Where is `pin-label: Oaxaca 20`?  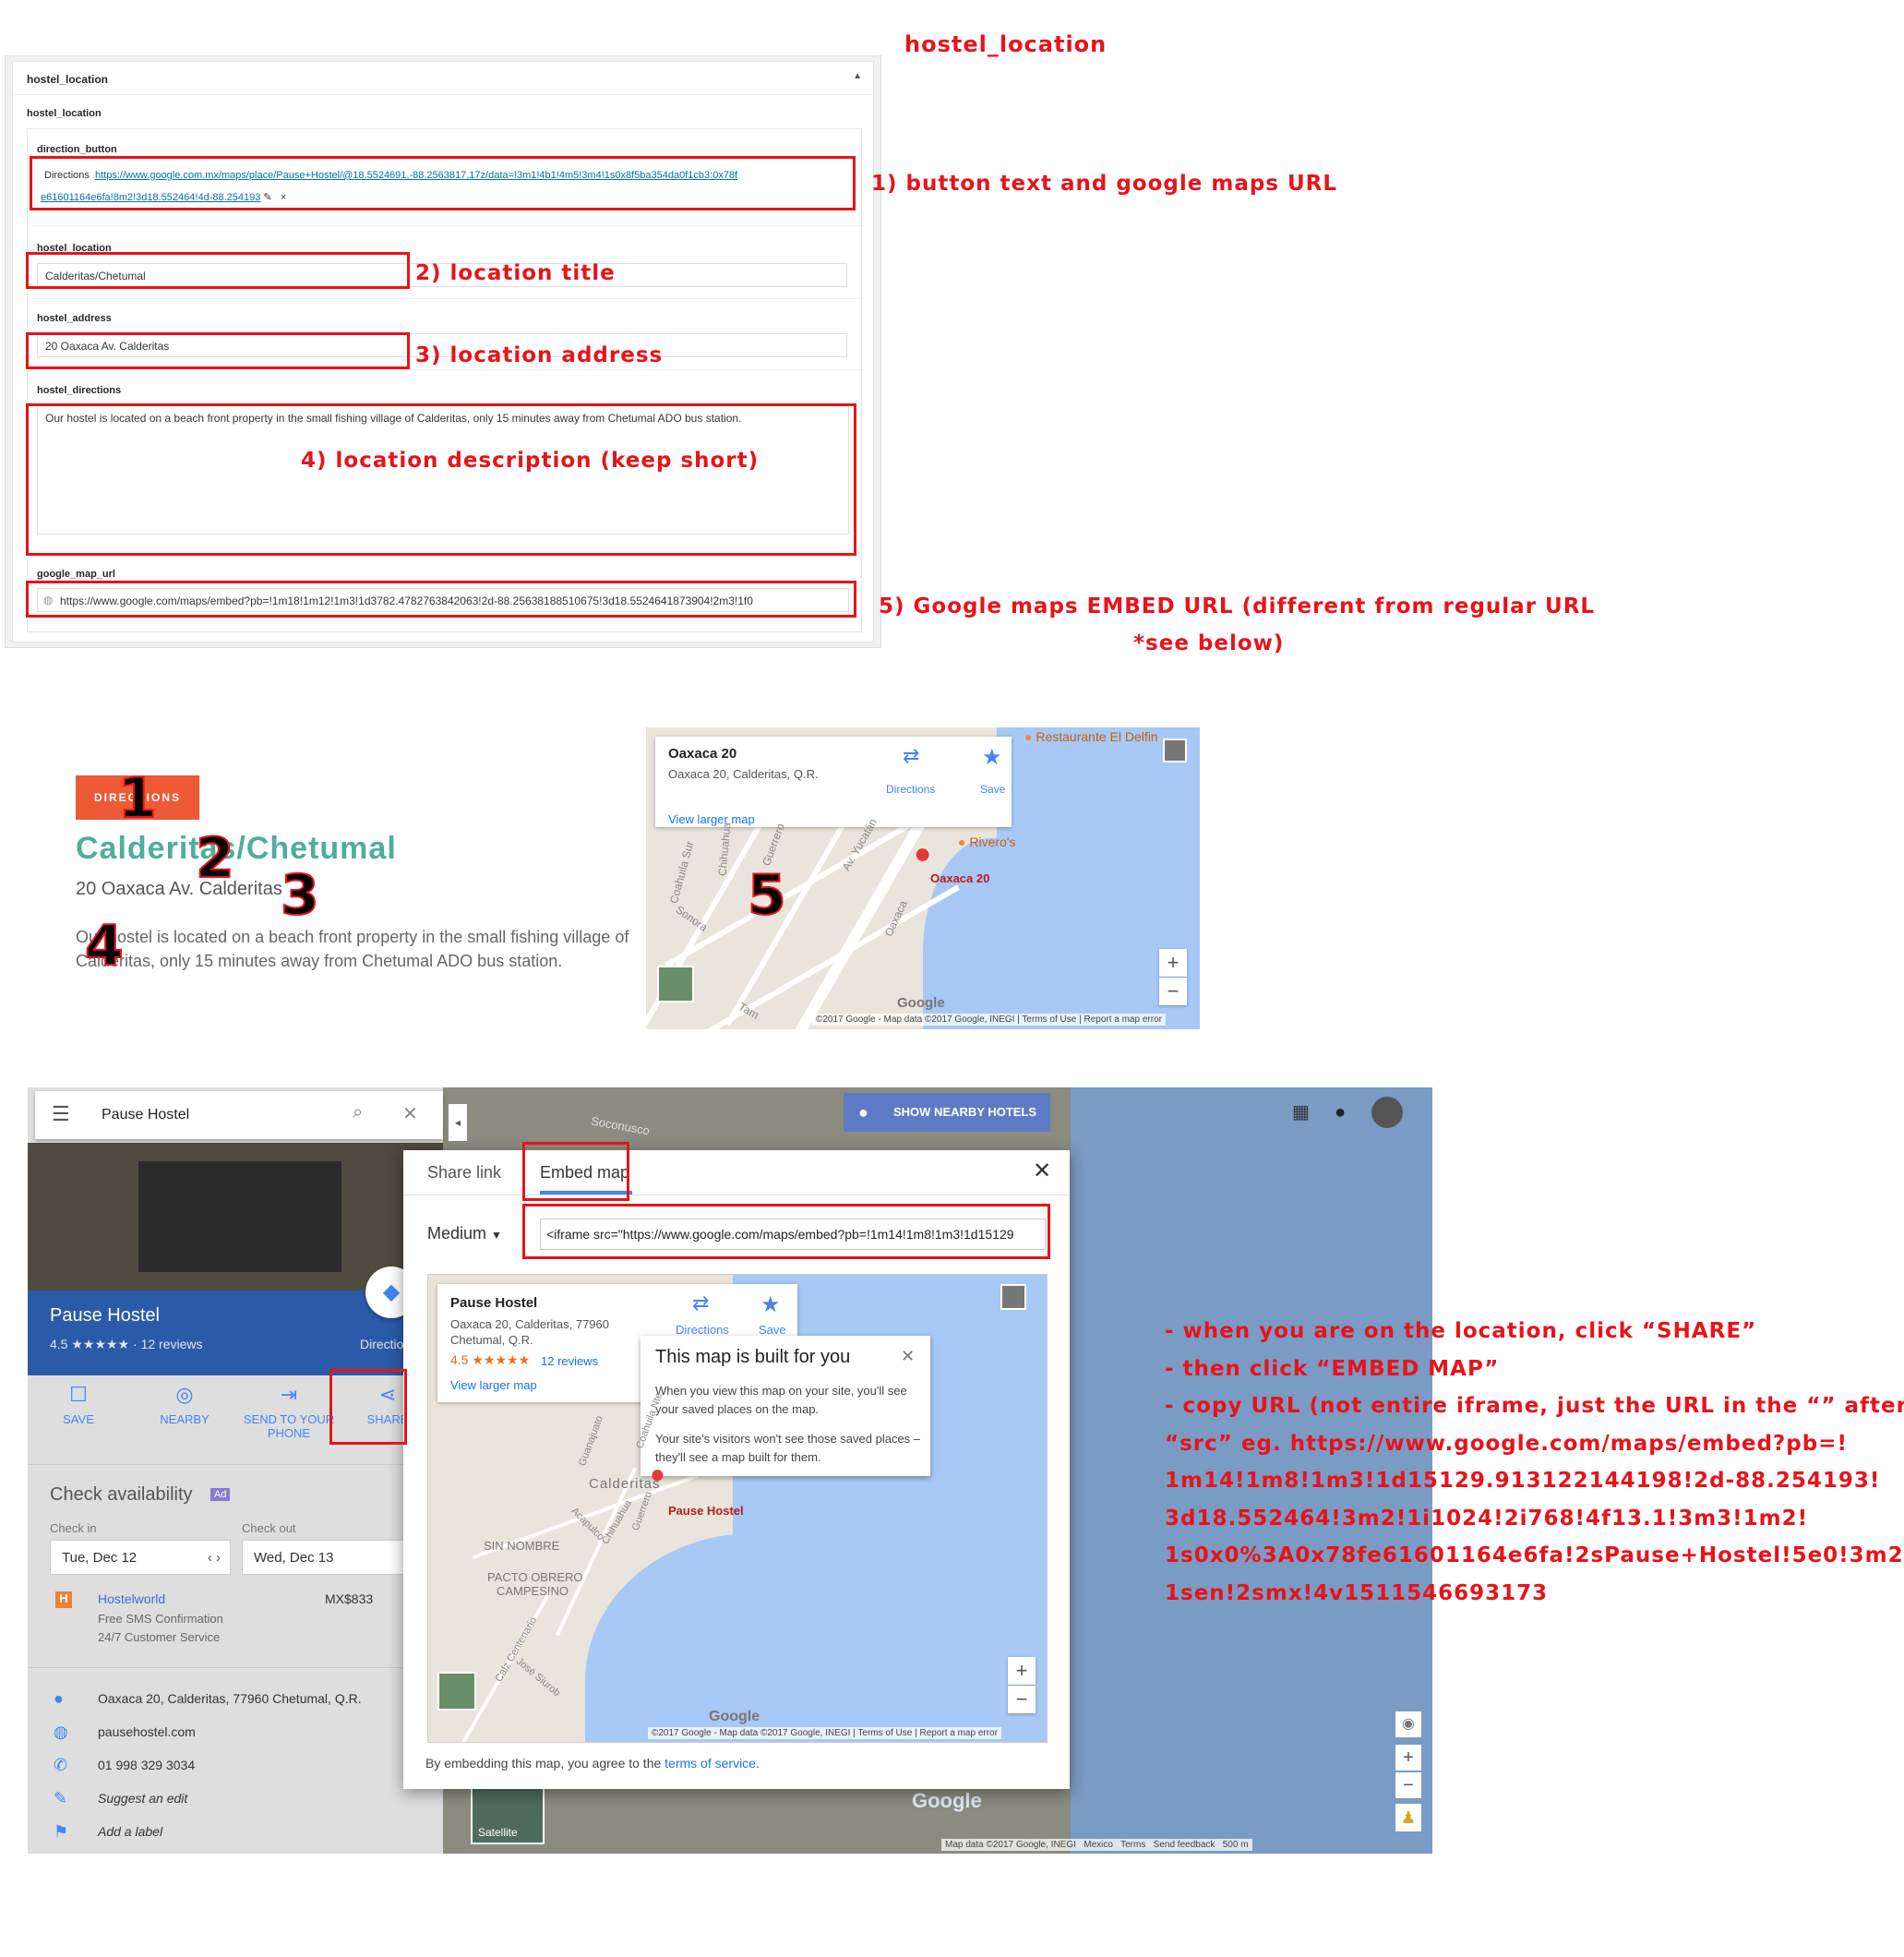 pin-label: Oaxaca 20 is located at coordinates (960, 878).